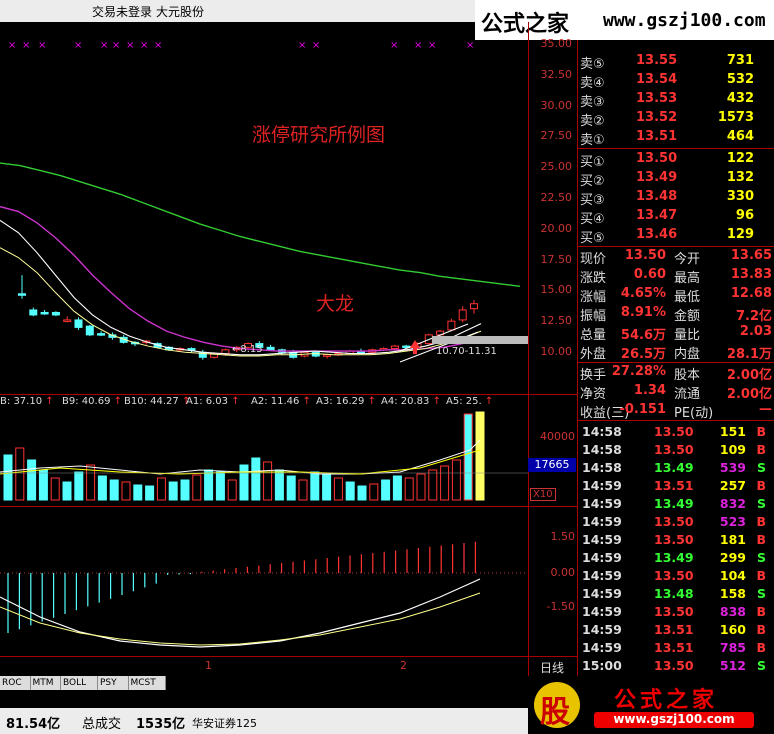 Image resolution: width=774 pixels, height=734 pixels. What do you see at coordinates (45, 683) in the screenshot?
I see `tab-mtm: MTM` at bounding box center [45, 683].